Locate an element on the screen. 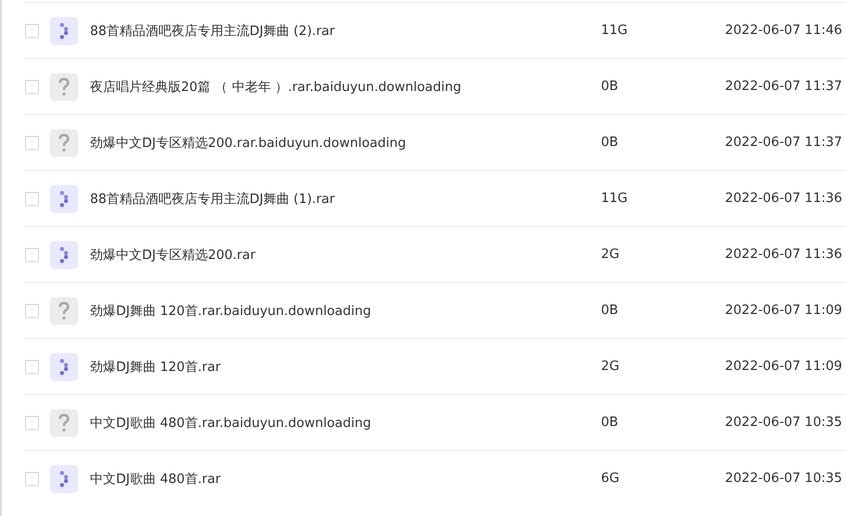 Image resolution: width=846 pixels, height=516 pixels. file-name: 中文DJ歌曲 480首.rar.baiduyun.downloading is located at coordinates (345, 423).